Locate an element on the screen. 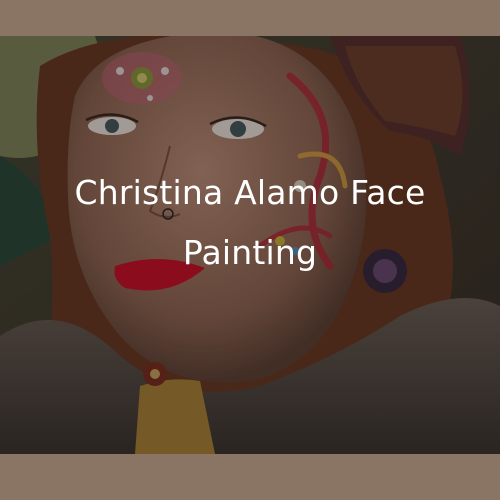  caption-line-2: Painting is located at coordinates (250, 252).